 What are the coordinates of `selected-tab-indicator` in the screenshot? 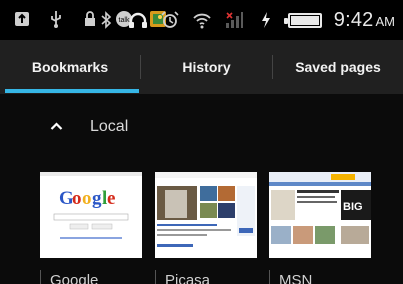 It's located at (72, 91).